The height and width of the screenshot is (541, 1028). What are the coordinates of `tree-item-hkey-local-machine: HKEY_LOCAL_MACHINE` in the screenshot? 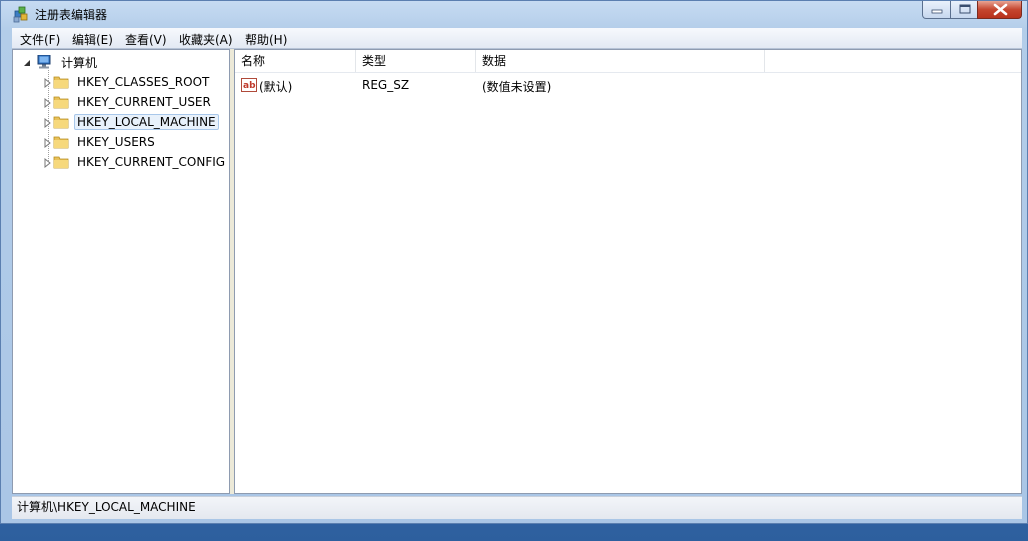 It's located at (131, 122).